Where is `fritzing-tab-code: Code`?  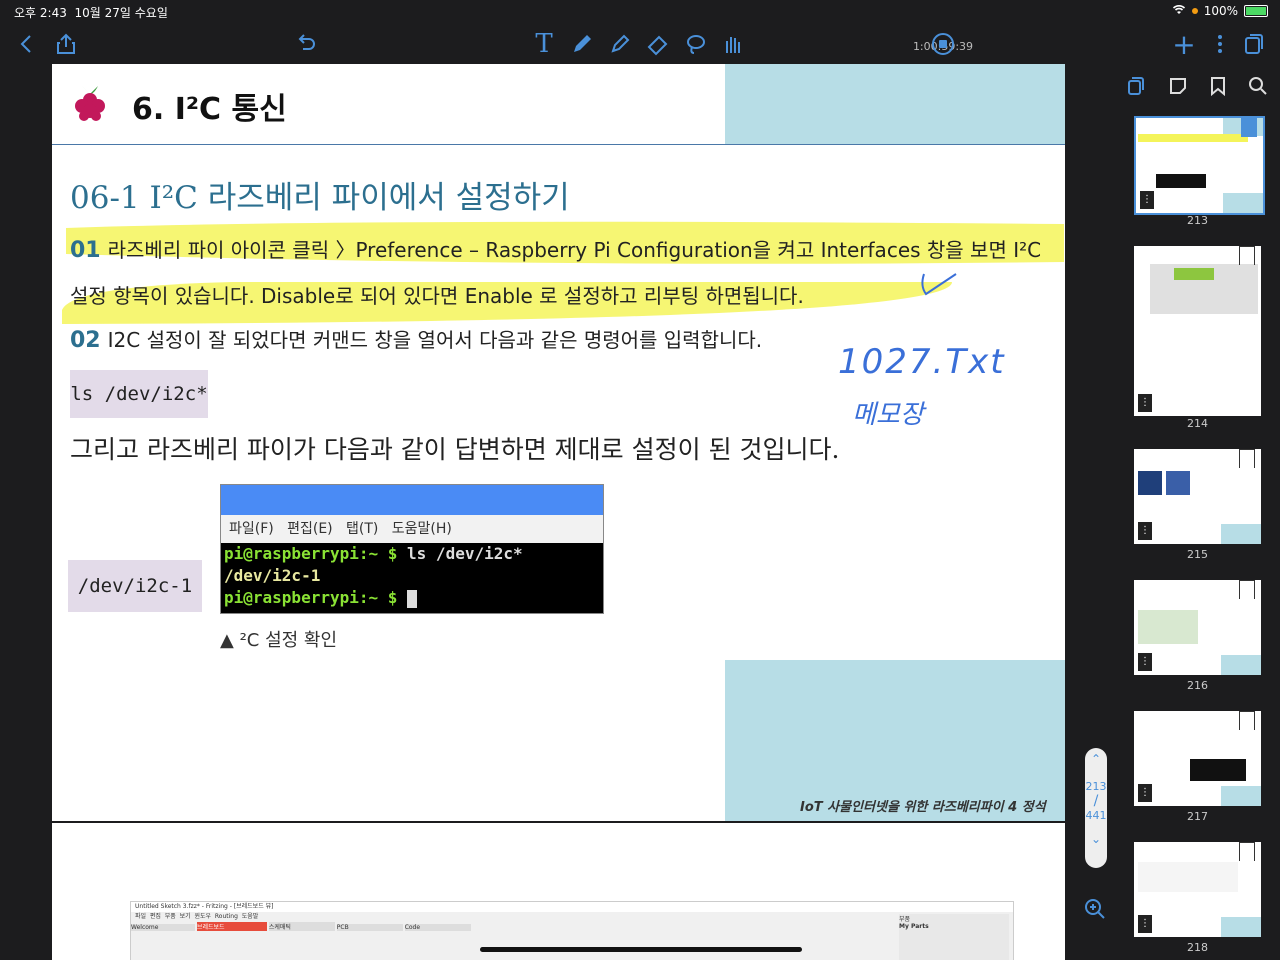 fritzing-tab-code: Code is located at coordinates (437, 927).